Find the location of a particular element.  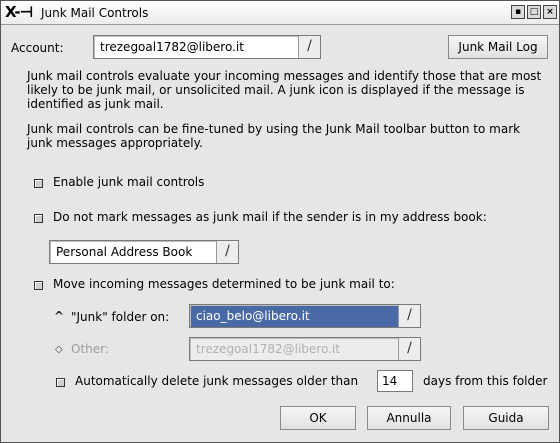

window-menu-icon: X-⊣ is located at coordinates (19, 12).